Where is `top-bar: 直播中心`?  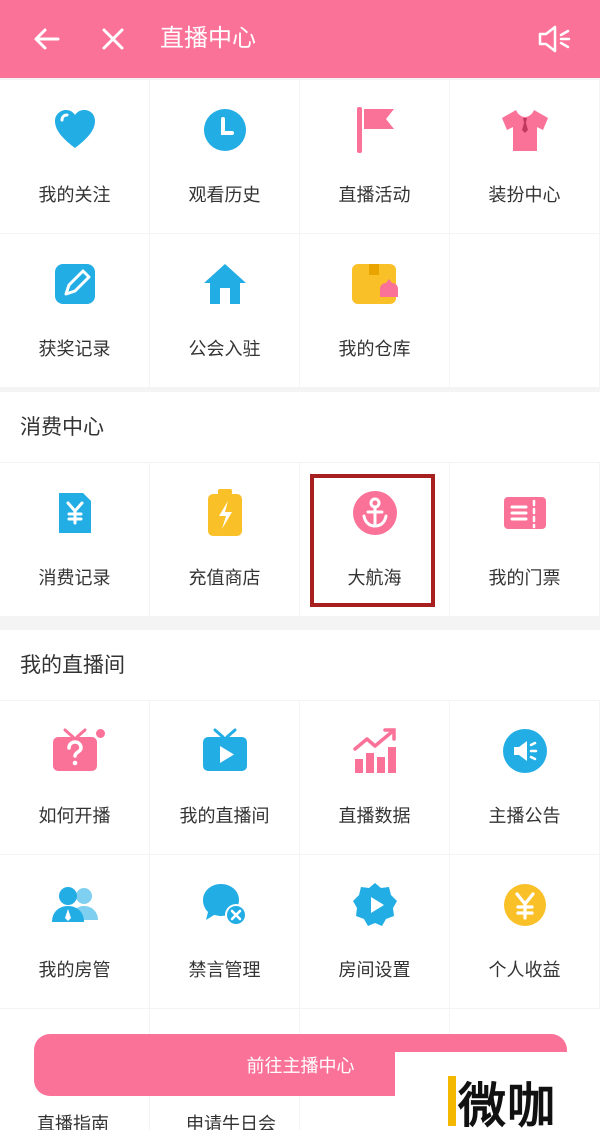
top-bar: 直播中心 is located at coordinates (300, 39).